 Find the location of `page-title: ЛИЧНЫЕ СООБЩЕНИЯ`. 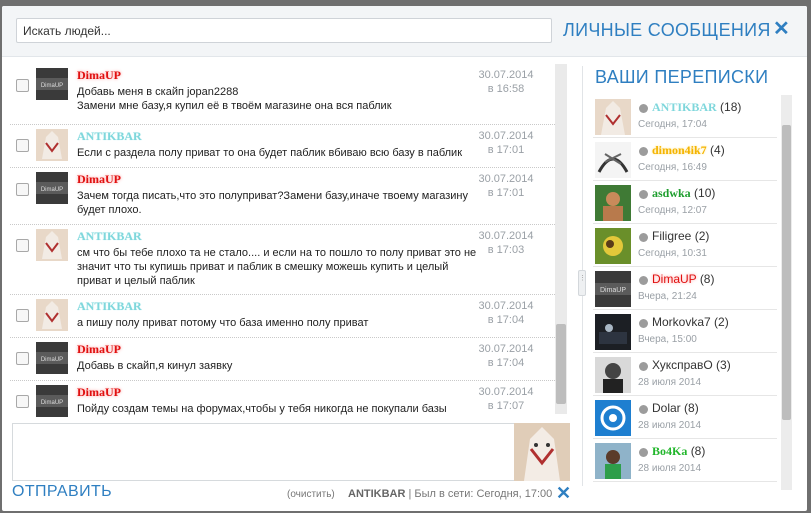

page-title: ЛИЧНЫЕ СООБЩЕНИЯ is located at coordinates (667, 30).